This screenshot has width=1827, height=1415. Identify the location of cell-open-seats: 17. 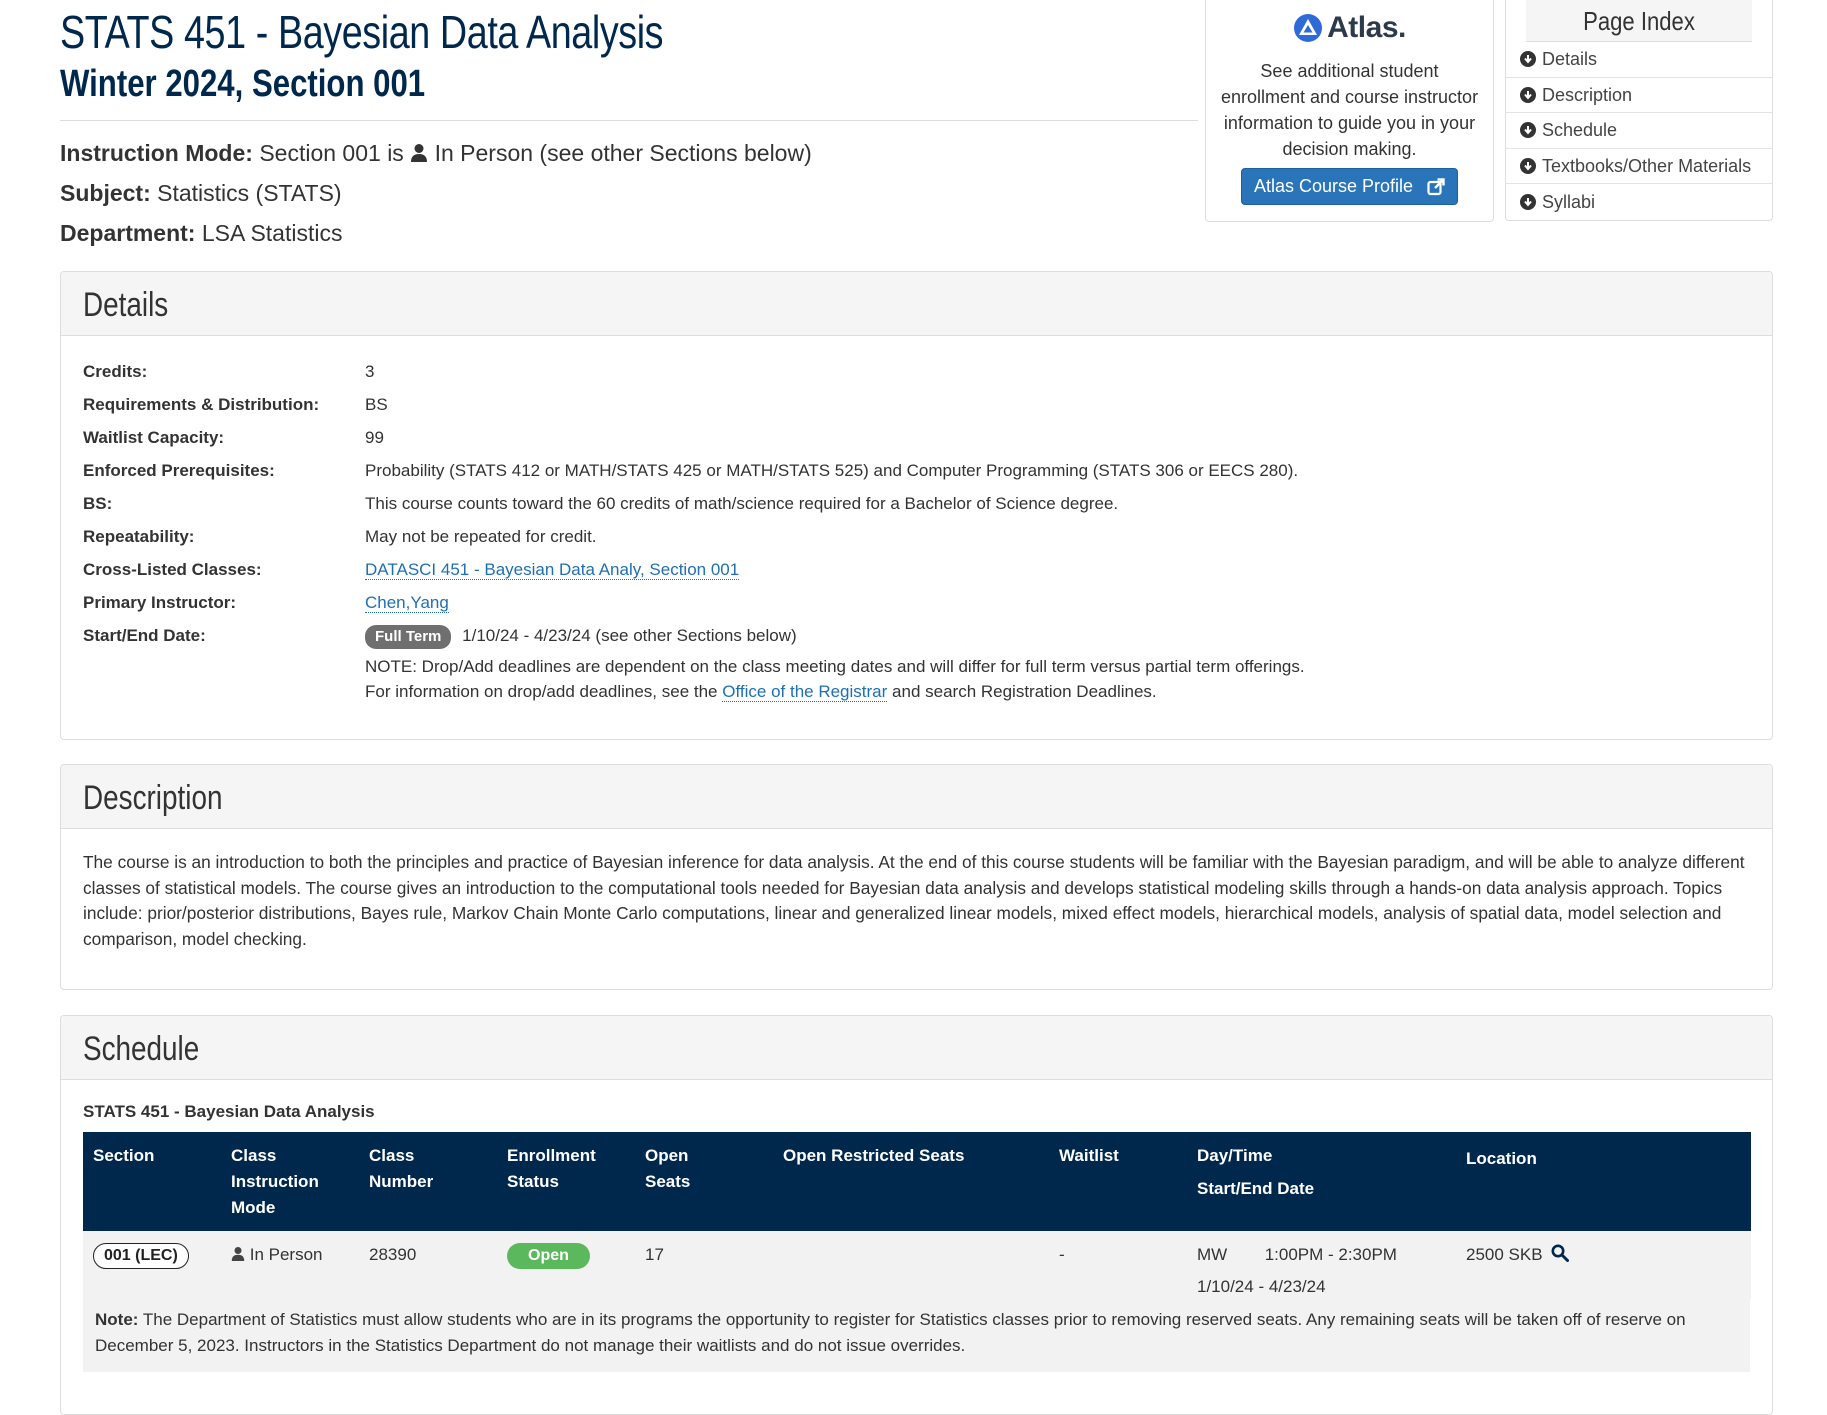
(704, 1265).